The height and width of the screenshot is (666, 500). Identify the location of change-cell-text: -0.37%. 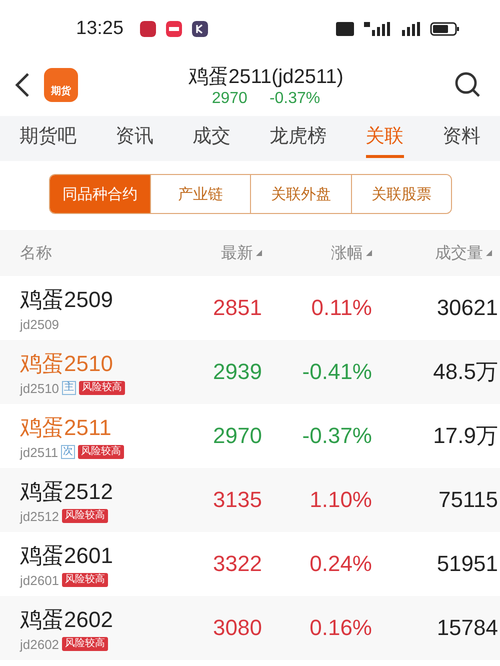
(337, 436).